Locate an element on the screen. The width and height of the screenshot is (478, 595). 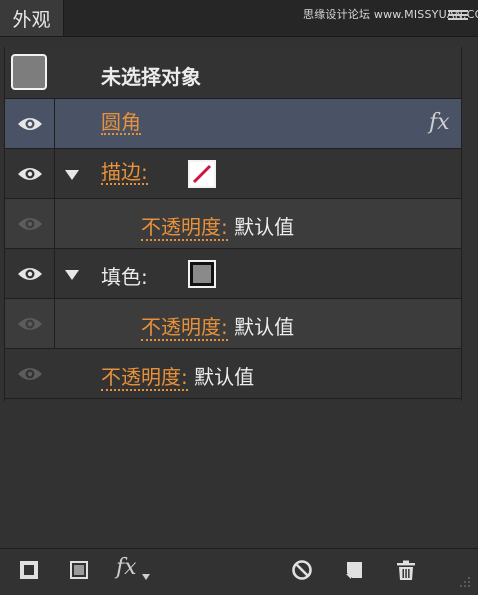
clear-appearance-button is located at coordinates (302, 572).